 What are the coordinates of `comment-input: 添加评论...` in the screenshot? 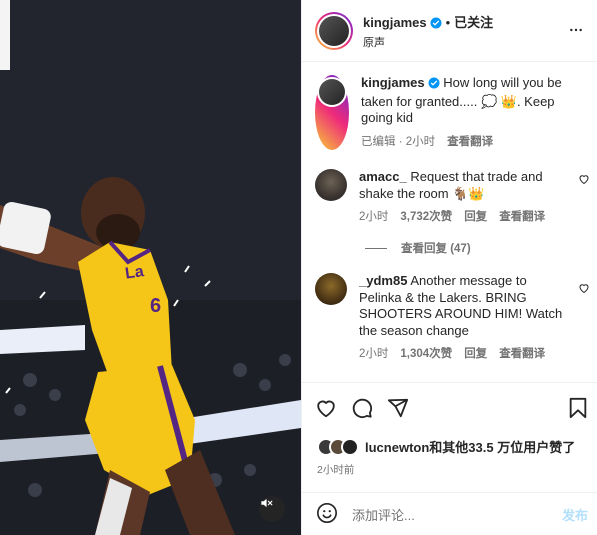 It's located at (383, 514).